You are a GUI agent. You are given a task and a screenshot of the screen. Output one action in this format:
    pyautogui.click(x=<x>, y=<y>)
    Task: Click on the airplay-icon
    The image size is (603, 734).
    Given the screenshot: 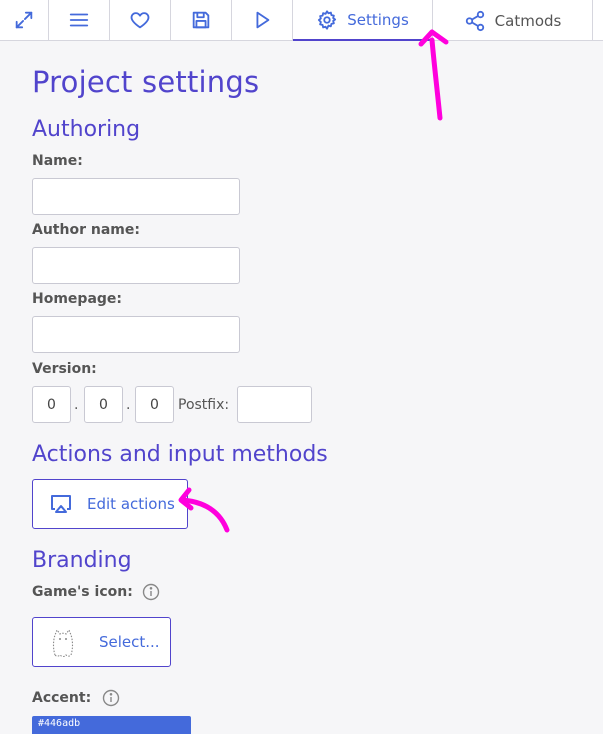 What is the action you would take?
    pyautogui.click(x=61, y=504)
    